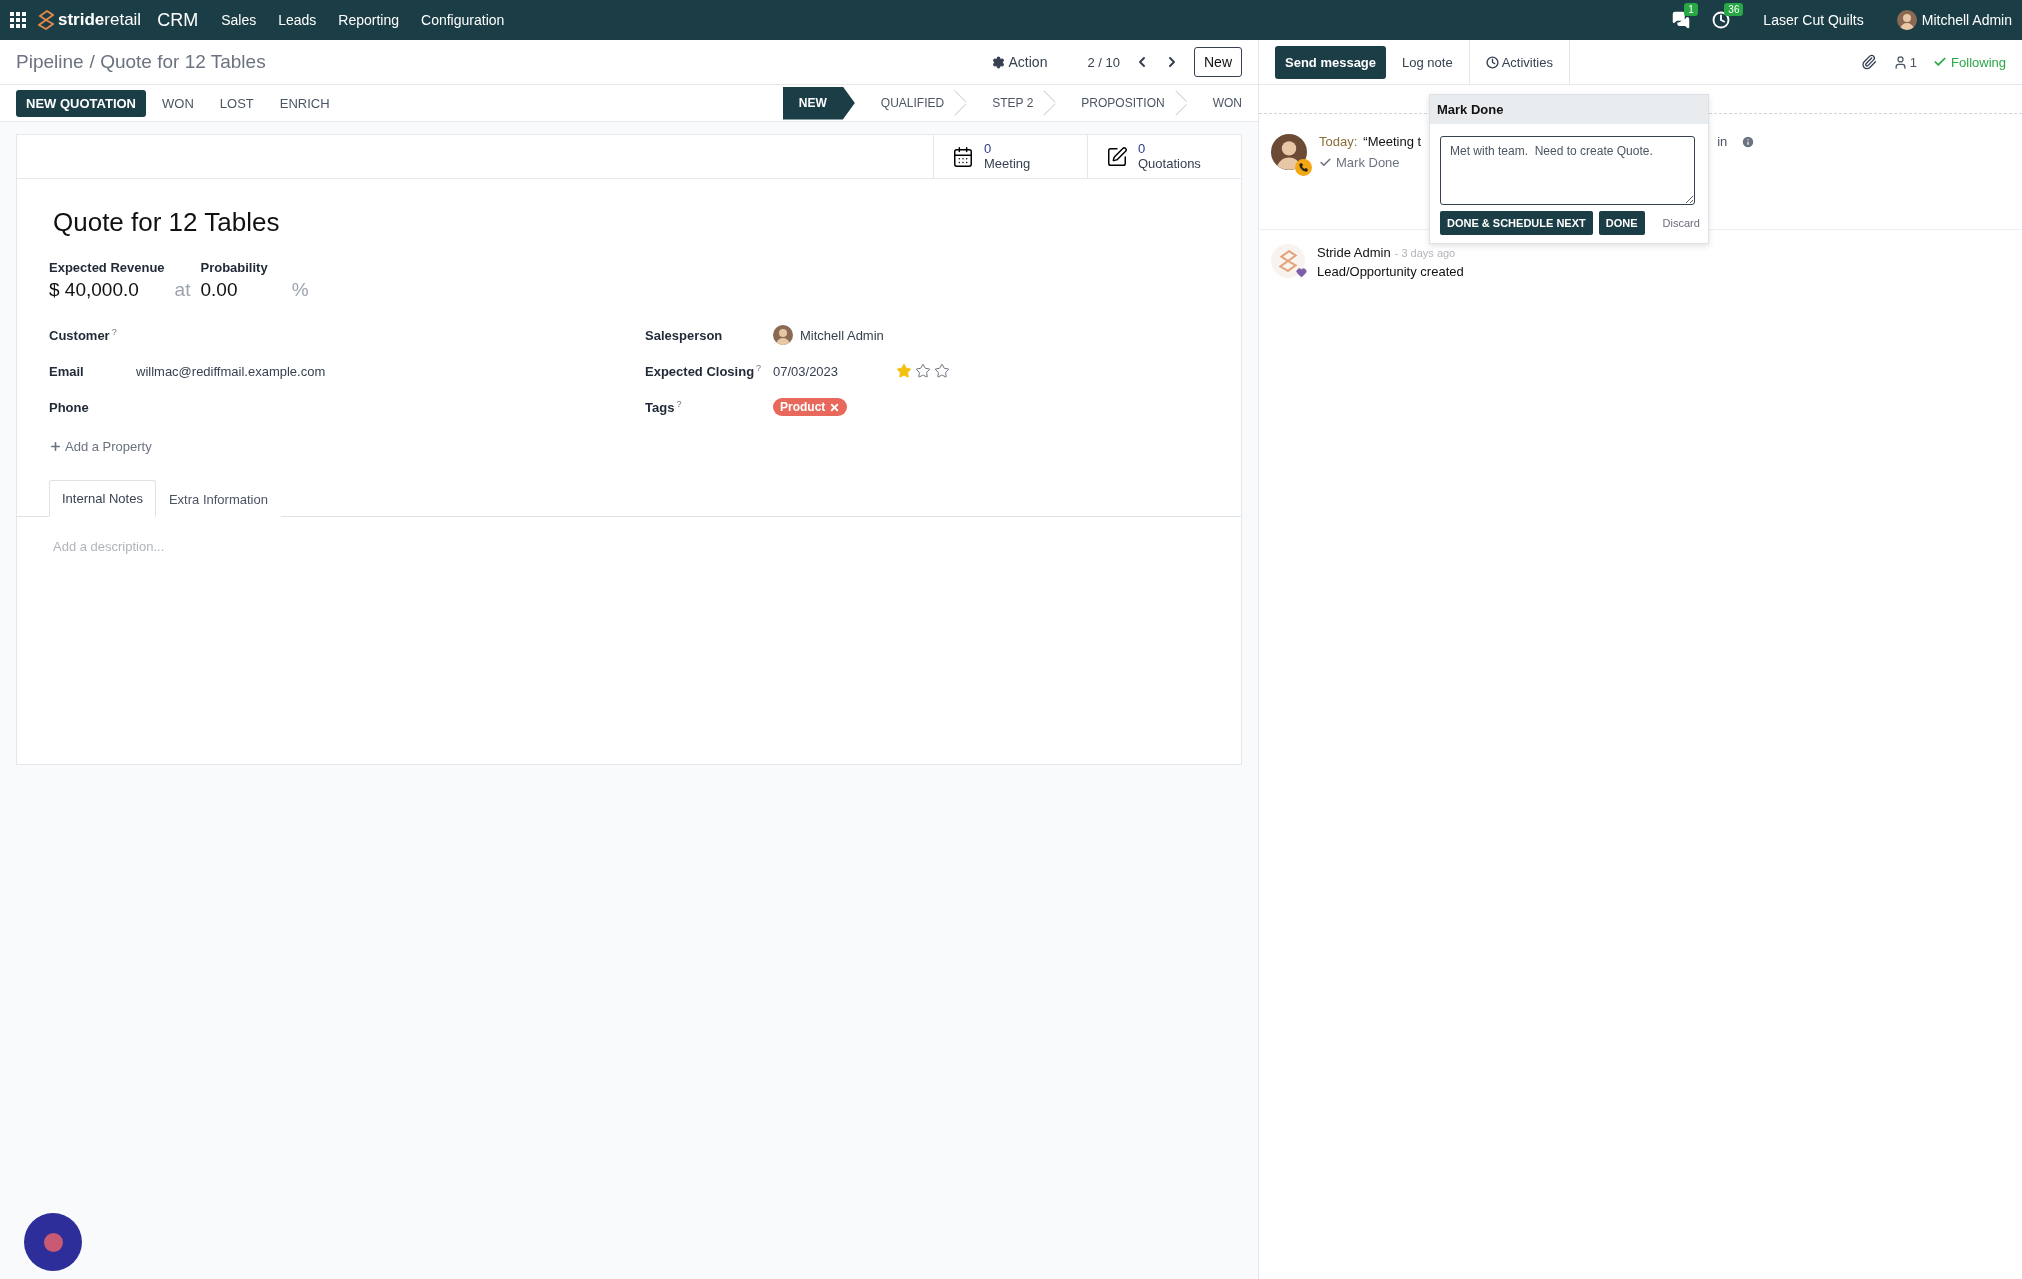  What do you see at coordinates (810, 407) in the screenshot?
I see `tag: Product` at bounding box center [810, 407].